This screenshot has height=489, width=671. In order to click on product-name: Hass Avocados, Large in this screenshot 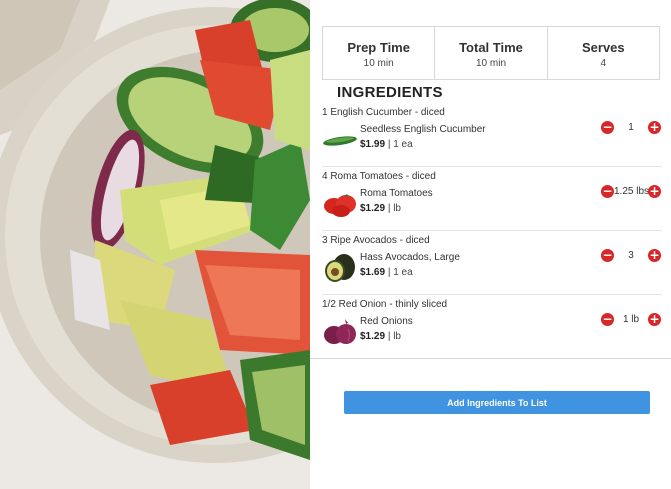, I will do `click(410, 257)`.